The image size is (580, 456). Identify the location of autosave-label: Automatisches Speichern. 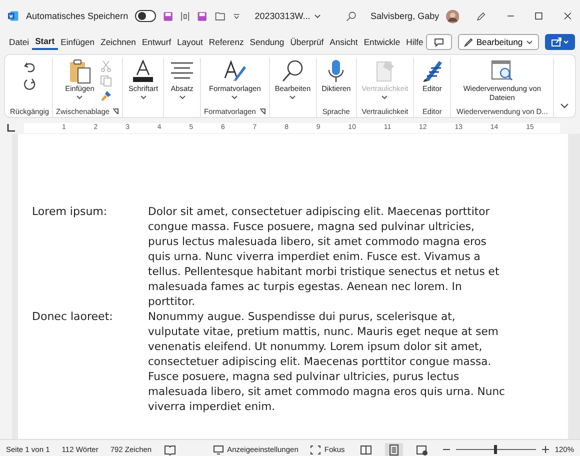
(77, 16).